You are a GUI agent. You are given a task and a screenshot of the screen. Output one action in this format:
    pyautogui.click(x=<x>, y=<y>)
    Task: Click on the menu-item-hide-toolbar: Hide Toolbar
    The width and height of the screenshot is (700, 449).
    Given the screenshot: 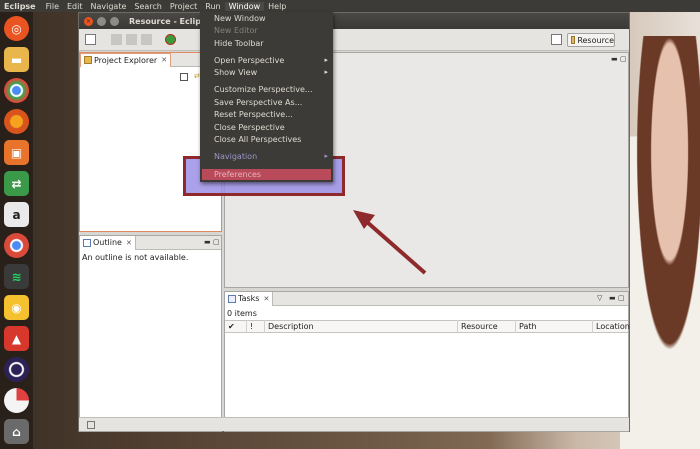 What is the action you would take?
    pyautogui.click(x=239, y=43)
    